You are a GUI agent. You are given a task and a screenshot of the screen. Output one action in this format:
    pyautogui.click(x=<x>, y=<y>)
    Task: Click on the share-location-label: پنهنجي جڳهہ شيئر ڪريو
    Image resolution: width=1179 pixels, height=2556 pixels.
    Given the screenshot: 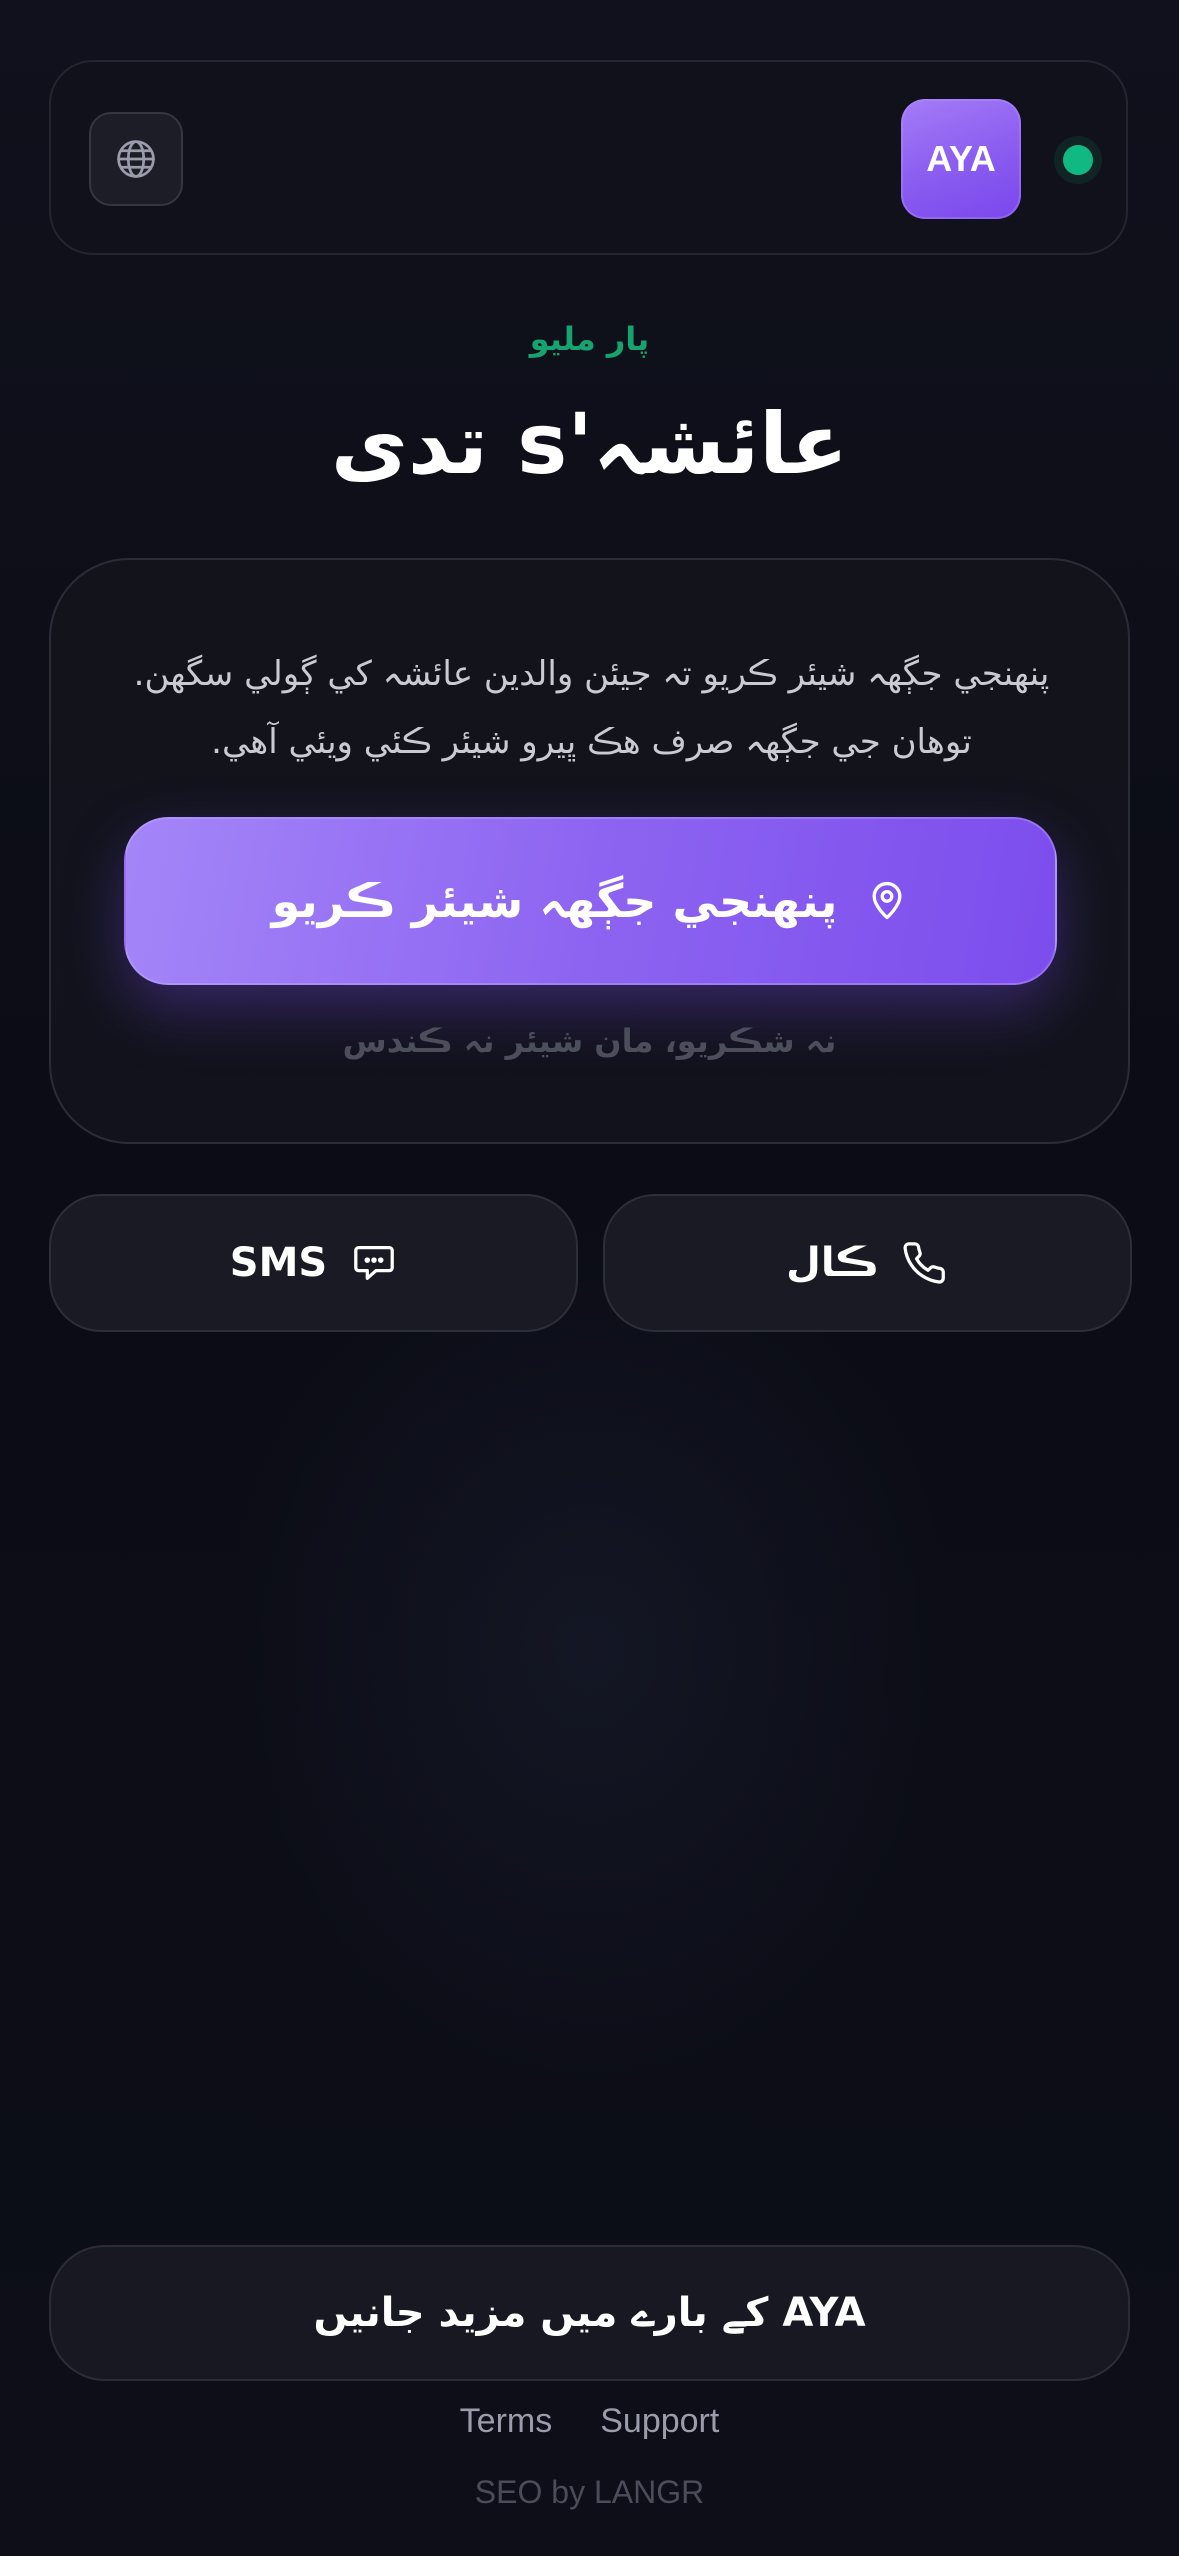 What is the action you would take?
    pyautogui.click(x=554, y=901)
    